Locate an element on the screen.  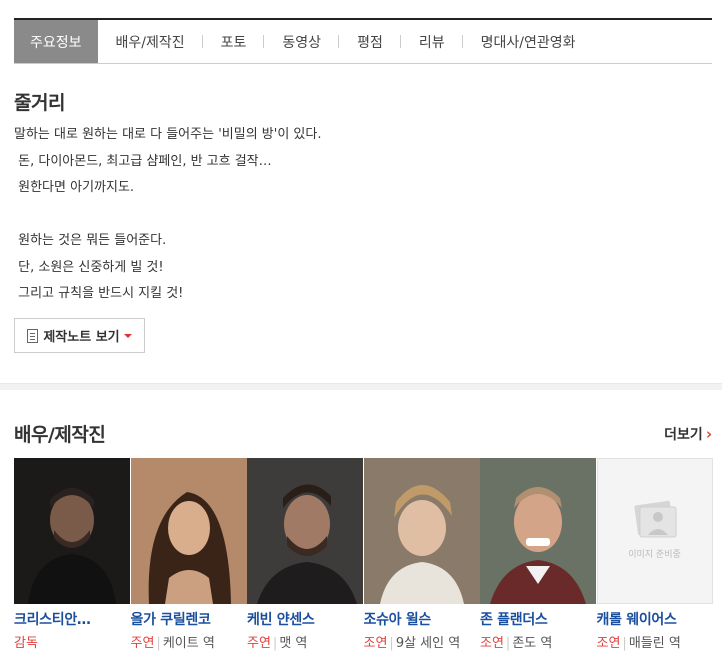
character-name: 매들린 역 is located at coordinates (654, 643).